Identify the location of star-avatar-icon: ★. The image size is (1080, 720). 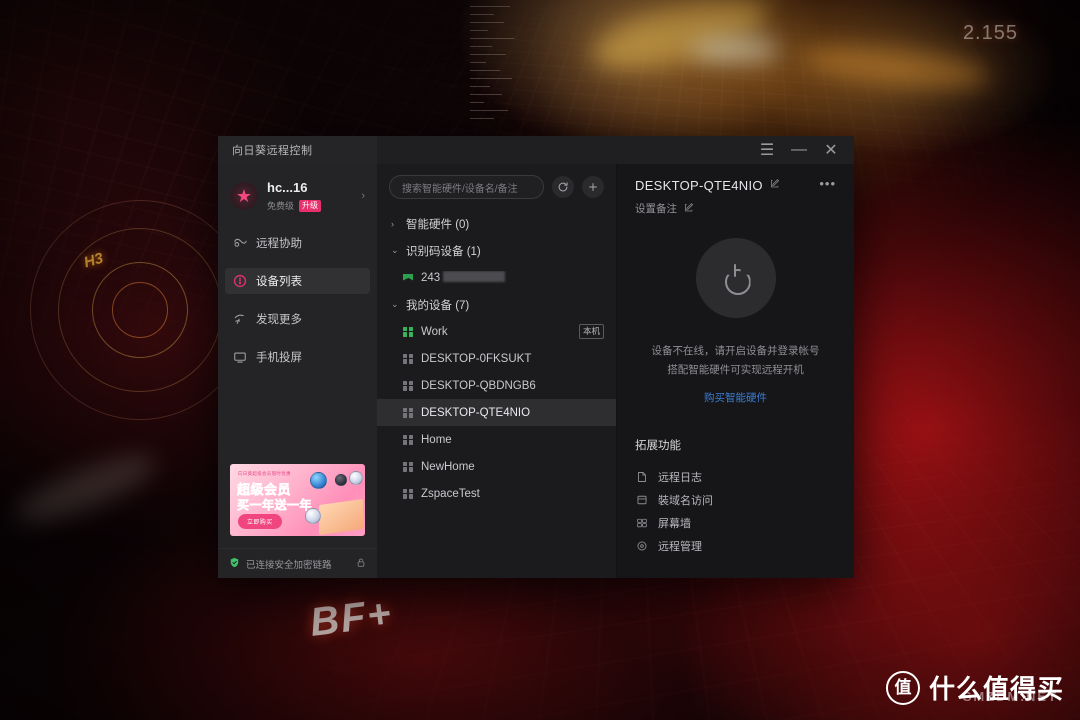
(244, 195).